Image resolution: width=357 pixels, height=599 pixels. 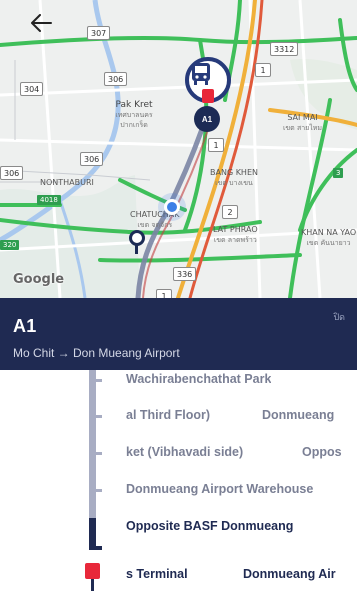 What do you see at coordinates (185, 274) in the screenshot?
I see `road-shield: 336` at bounding box center [185, 274].